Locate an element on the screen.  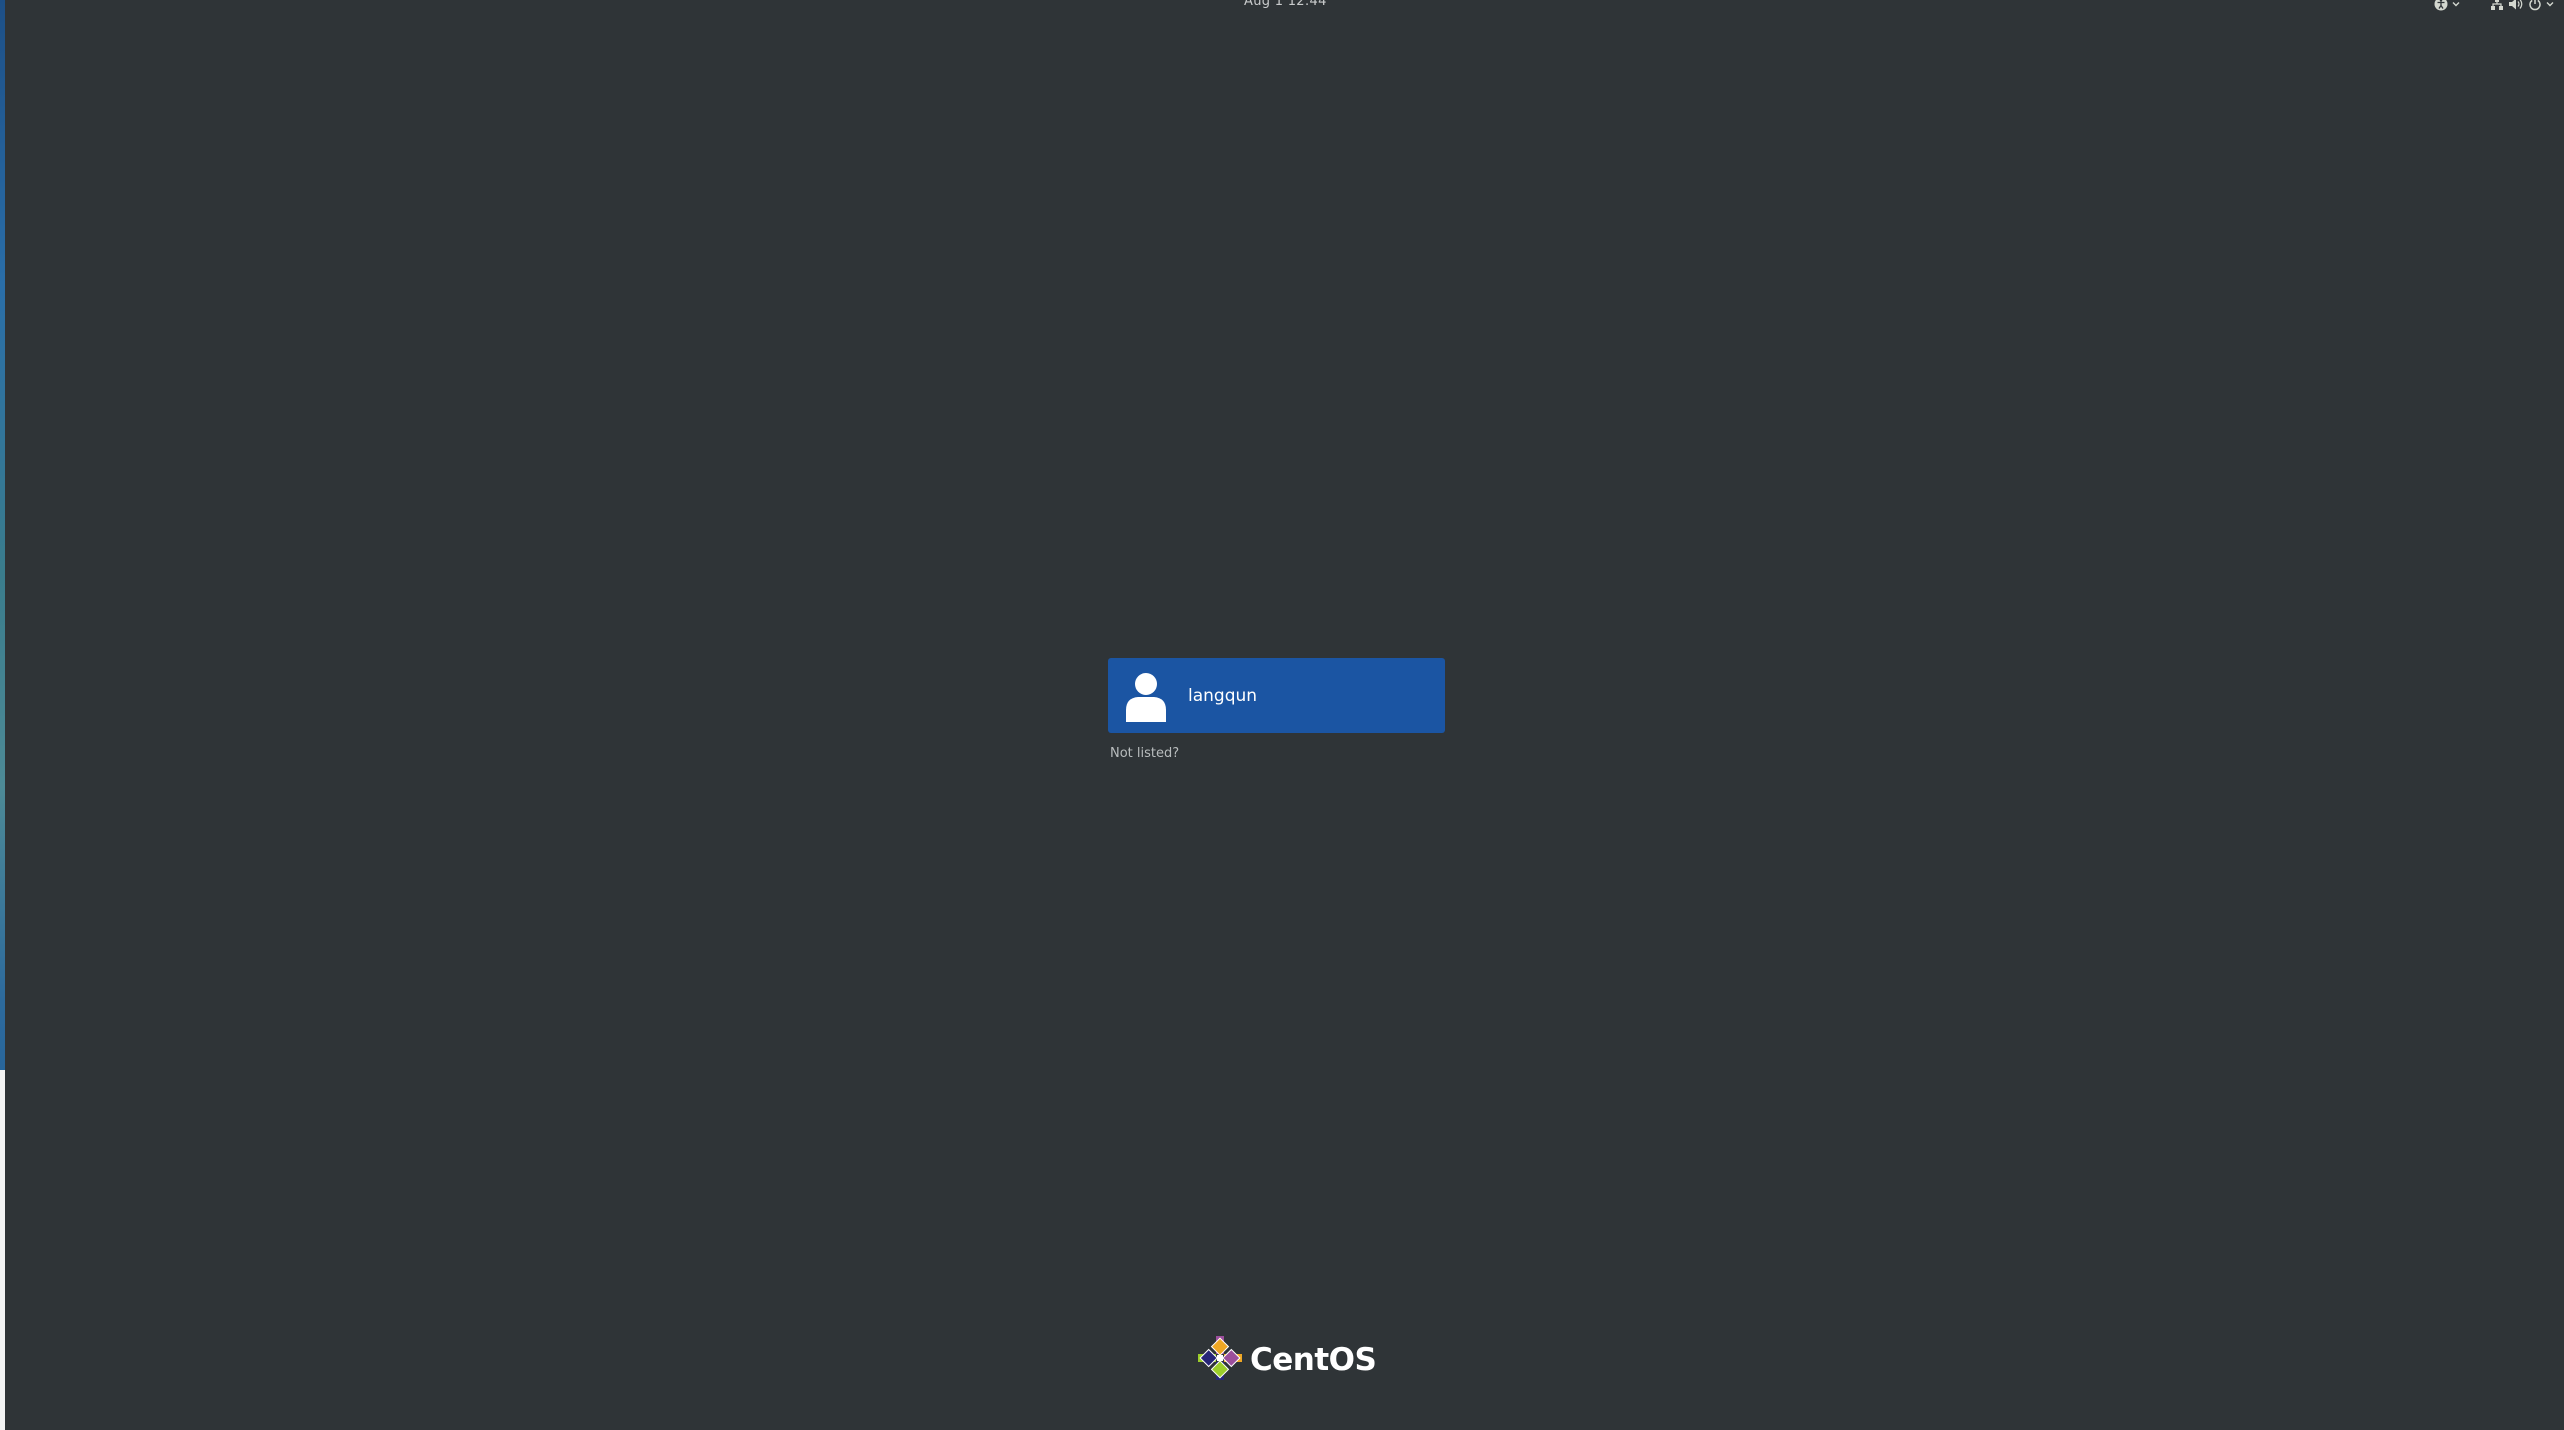
accessibility-icon is located at coordinates (2441, 5).